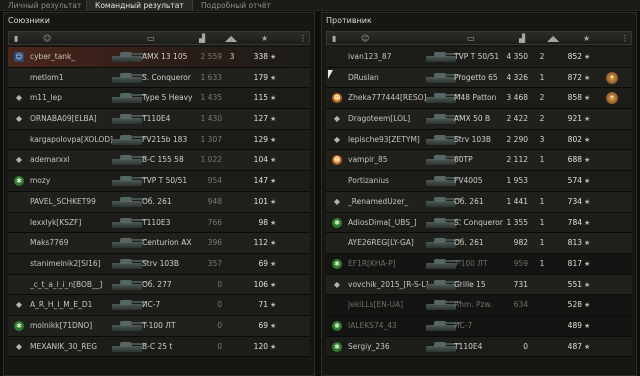  I want to click on player-row: ✱ molnikk[71DNO] T-100 ЛТ 0 69 ★, so click(159, 326).